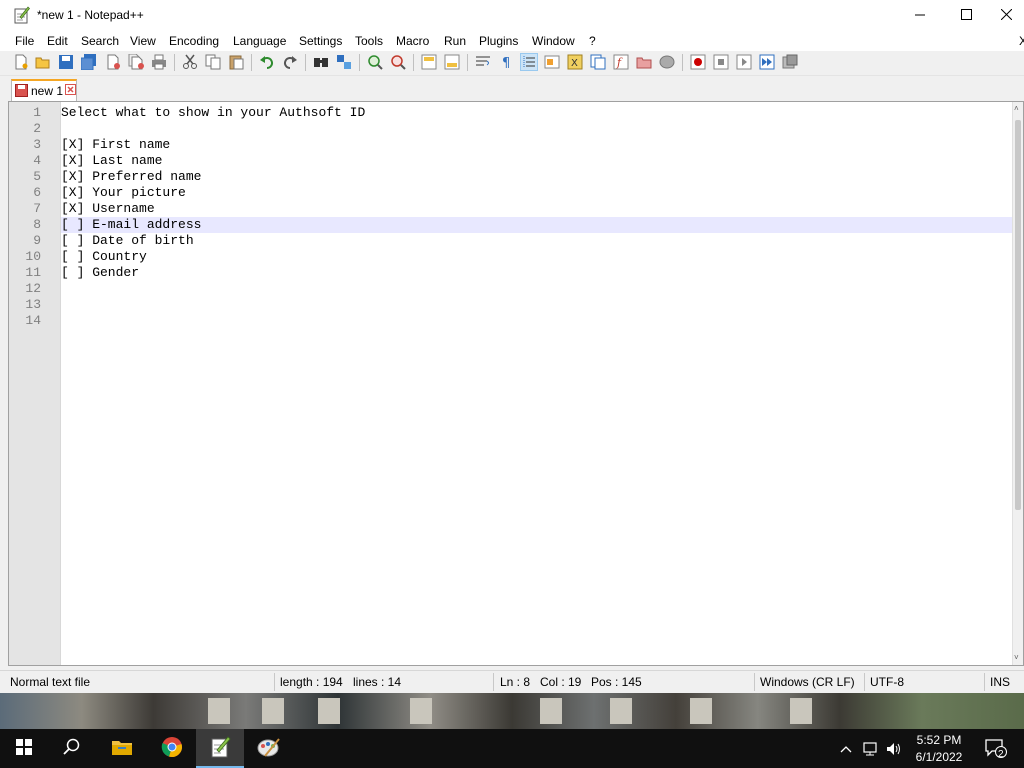 This screenshot has width=1024, height=768. Describe the element at coordinates (744, 62) in the screenshot. I see `play-macro-icon` at that location.